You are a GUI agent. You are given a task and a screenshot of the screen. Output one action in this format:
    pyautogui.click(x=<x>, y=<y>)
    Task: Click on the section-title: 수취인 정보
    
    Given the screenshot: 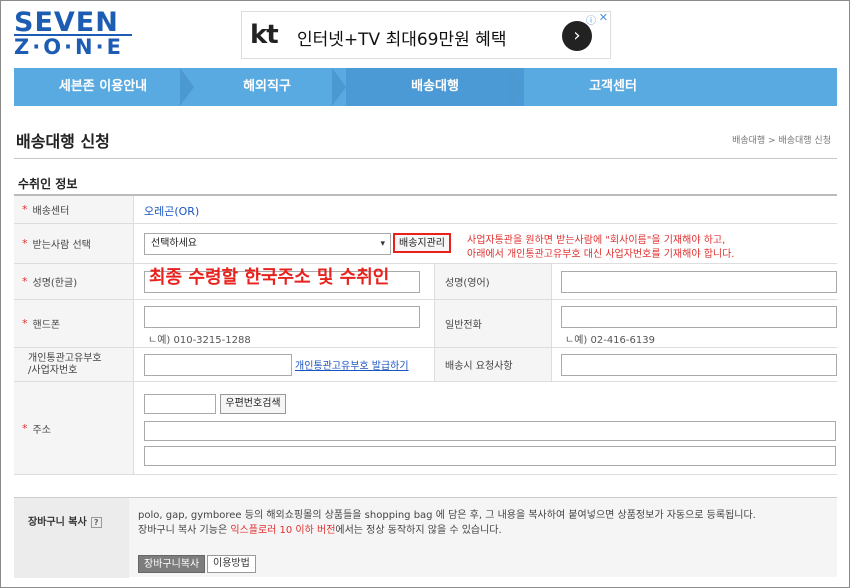 What is the action you would take?
    pyautogui.click(x=48, y=184)
    